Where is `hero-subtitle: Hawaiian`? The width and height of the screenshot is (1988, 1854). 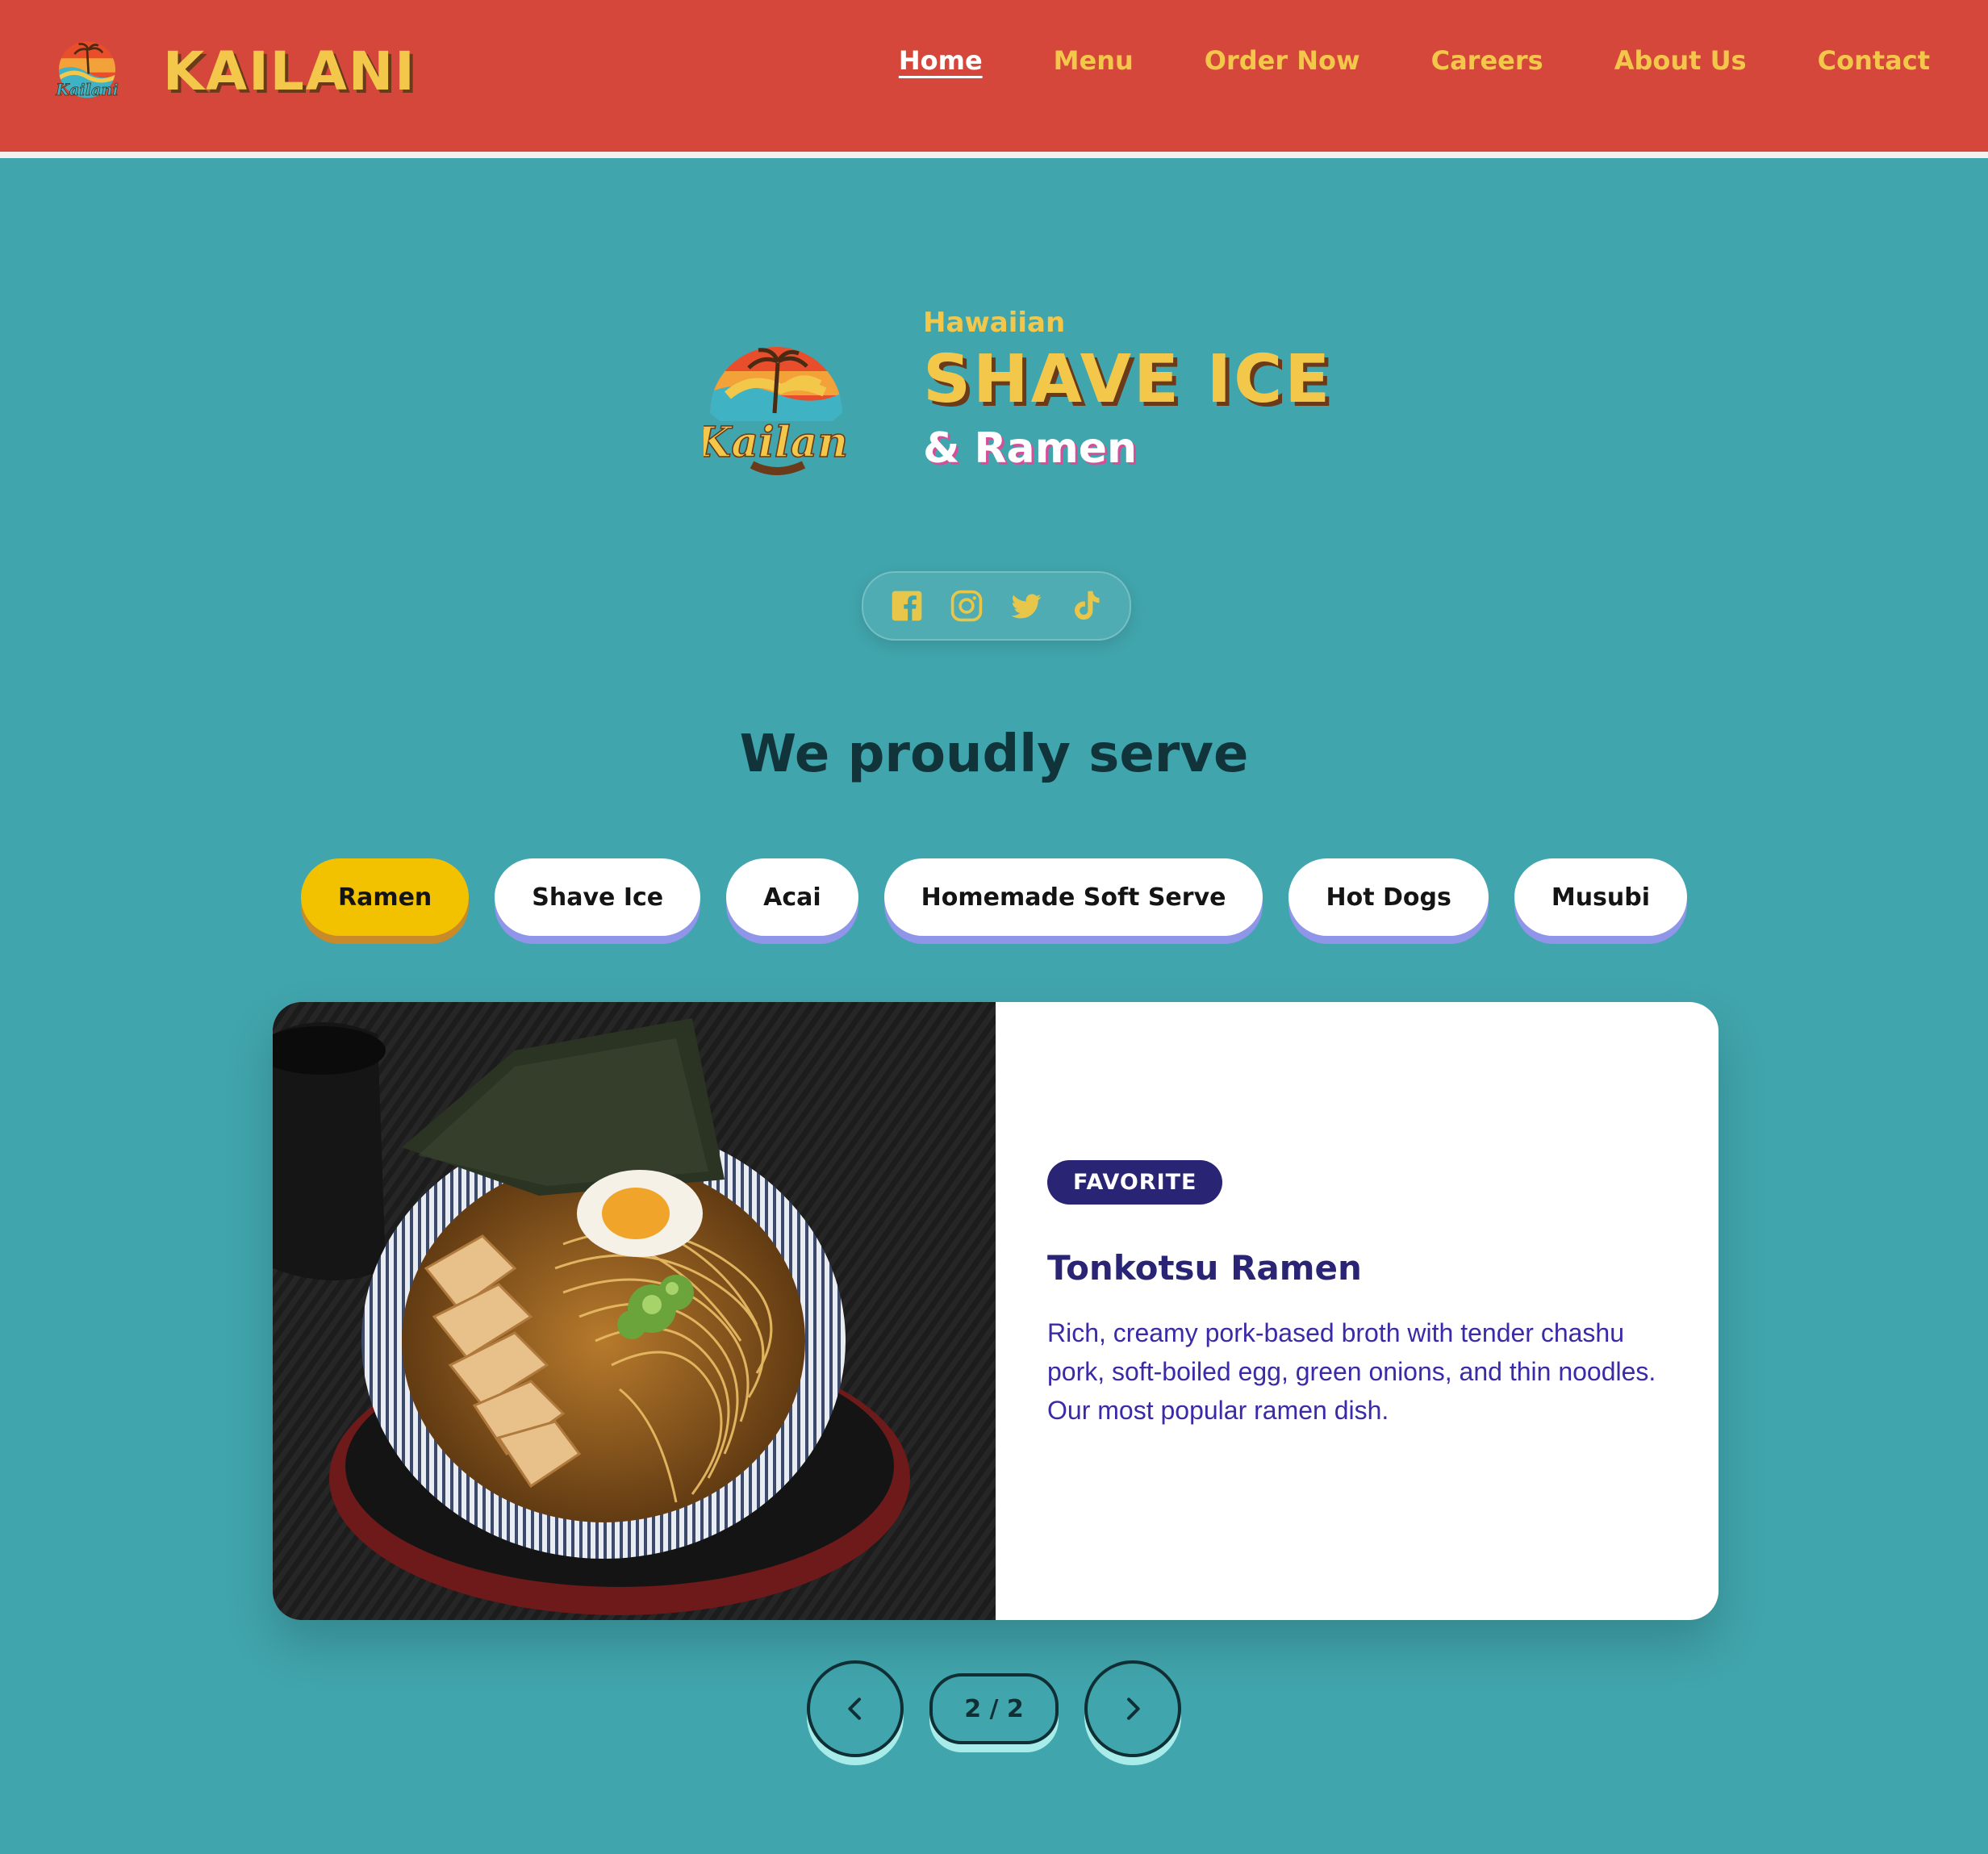 hero-subtitle: Hawaiian is located at coordinates (994, 323).